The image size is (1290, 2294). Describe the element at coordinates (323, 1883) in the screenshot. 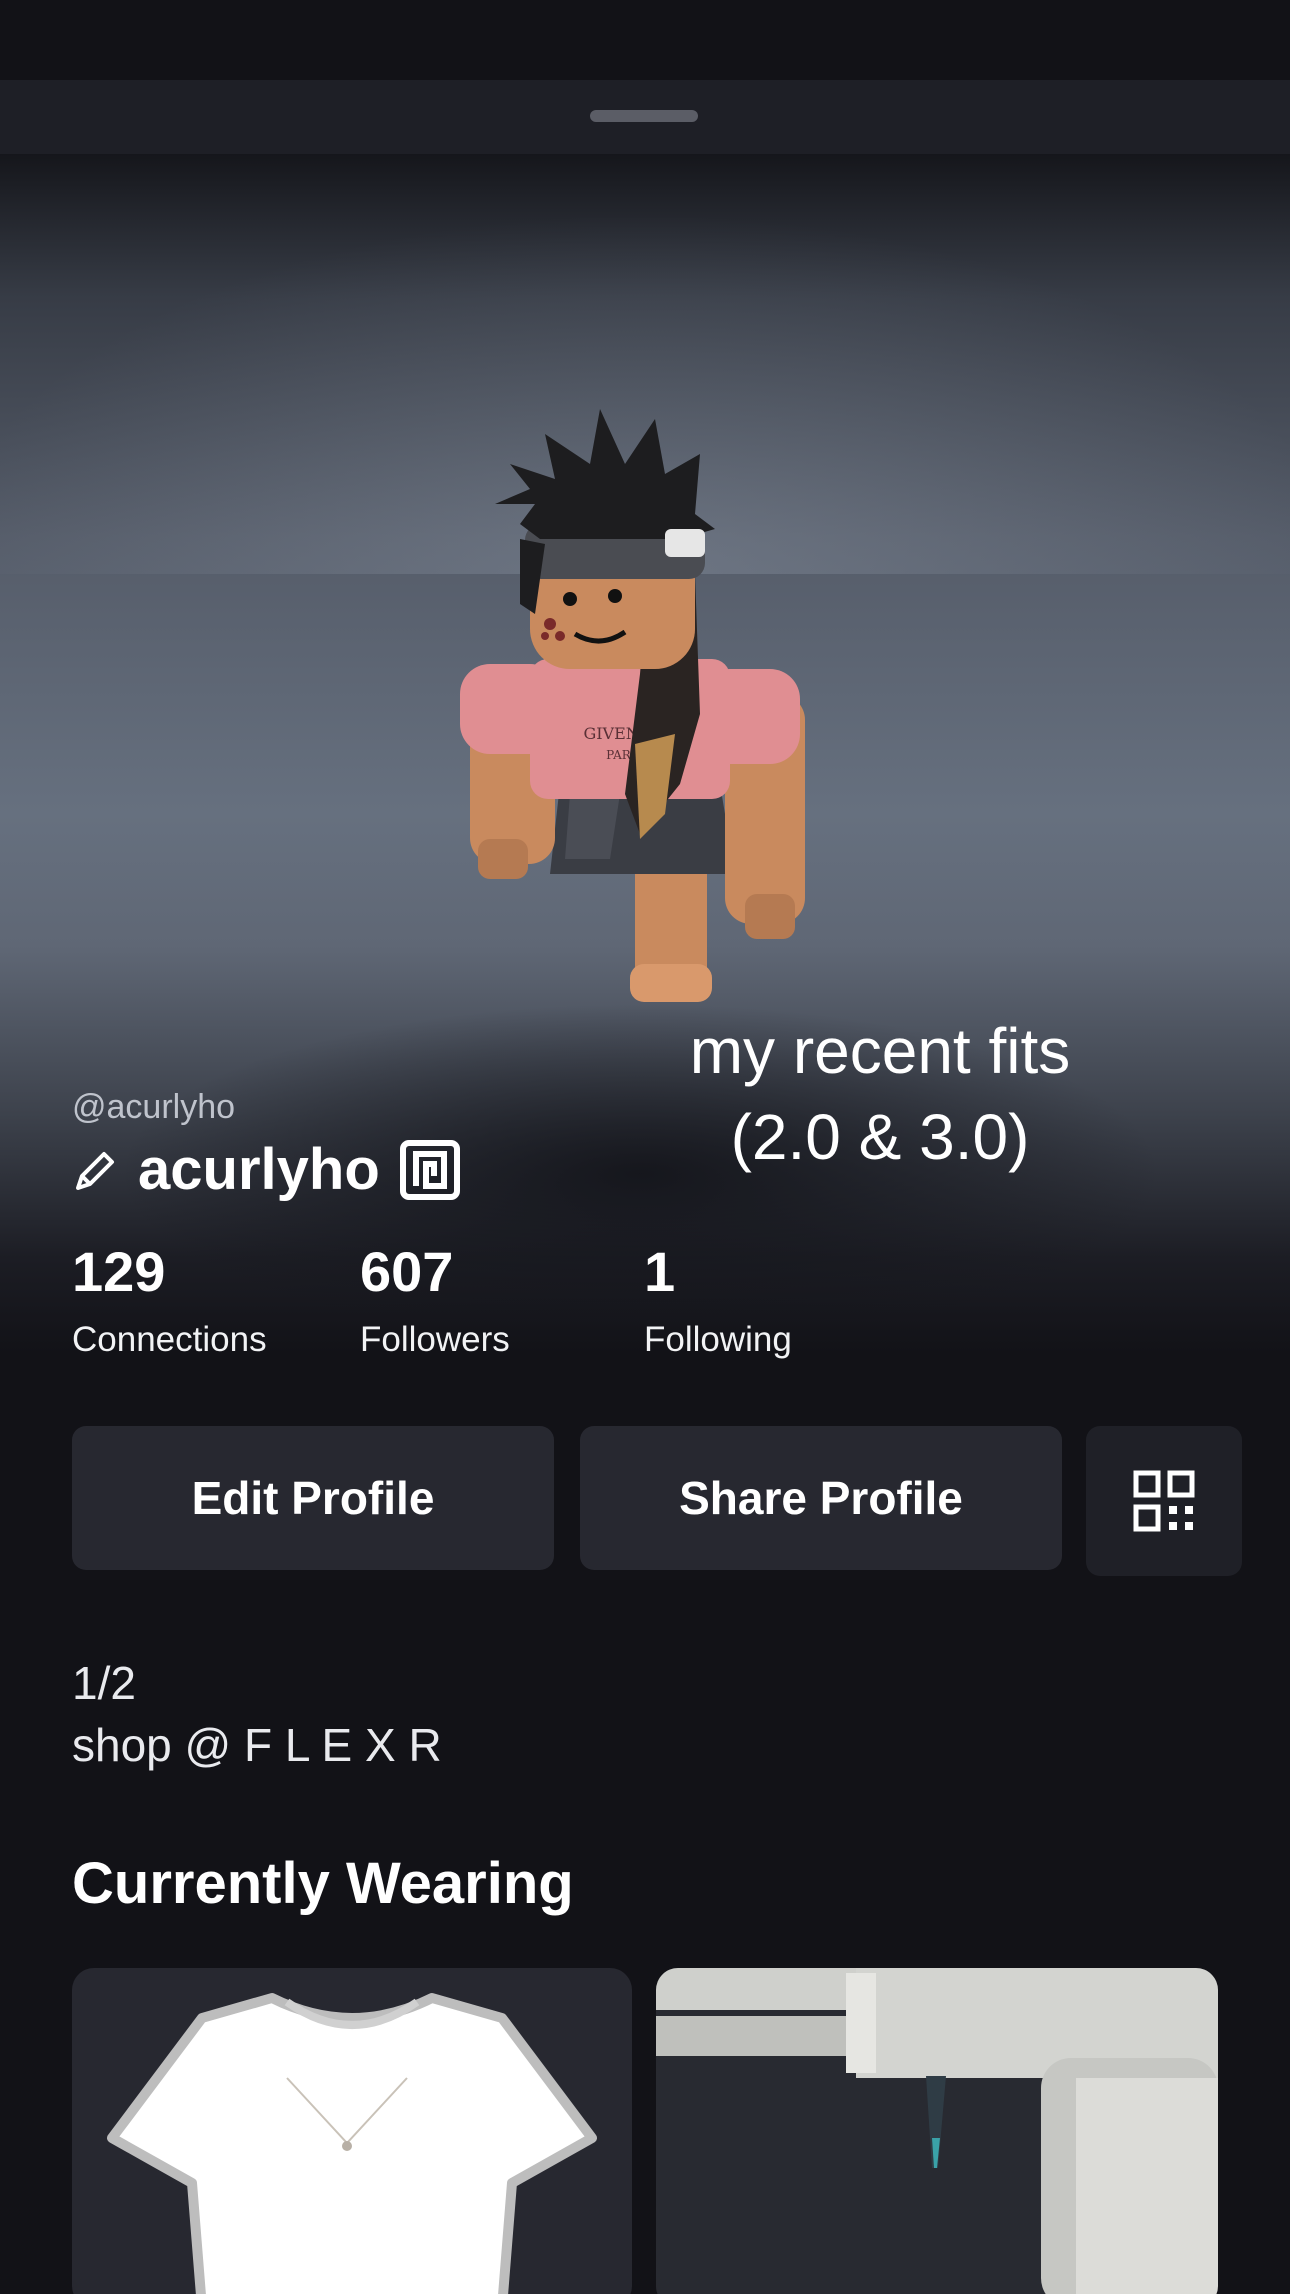

I see `currently-wearing-heading: Currently Wearing` at that location.